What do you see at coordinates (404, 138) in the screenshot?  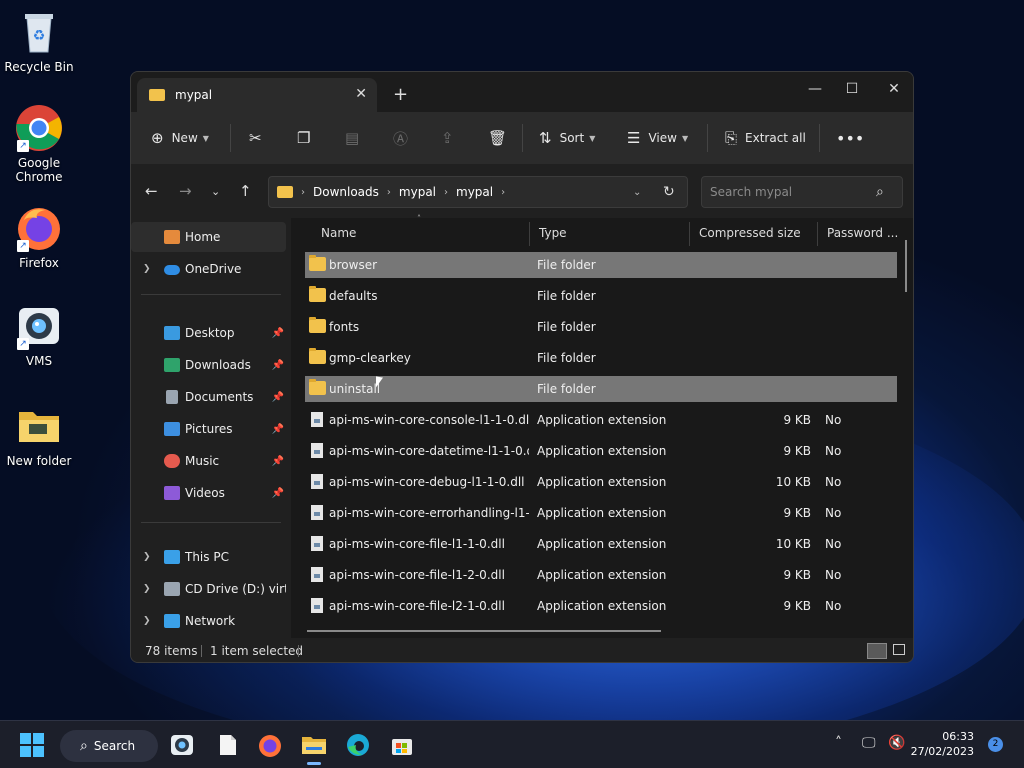 I see `rename-button: Ⓐ` at bounding box center [404, 138].